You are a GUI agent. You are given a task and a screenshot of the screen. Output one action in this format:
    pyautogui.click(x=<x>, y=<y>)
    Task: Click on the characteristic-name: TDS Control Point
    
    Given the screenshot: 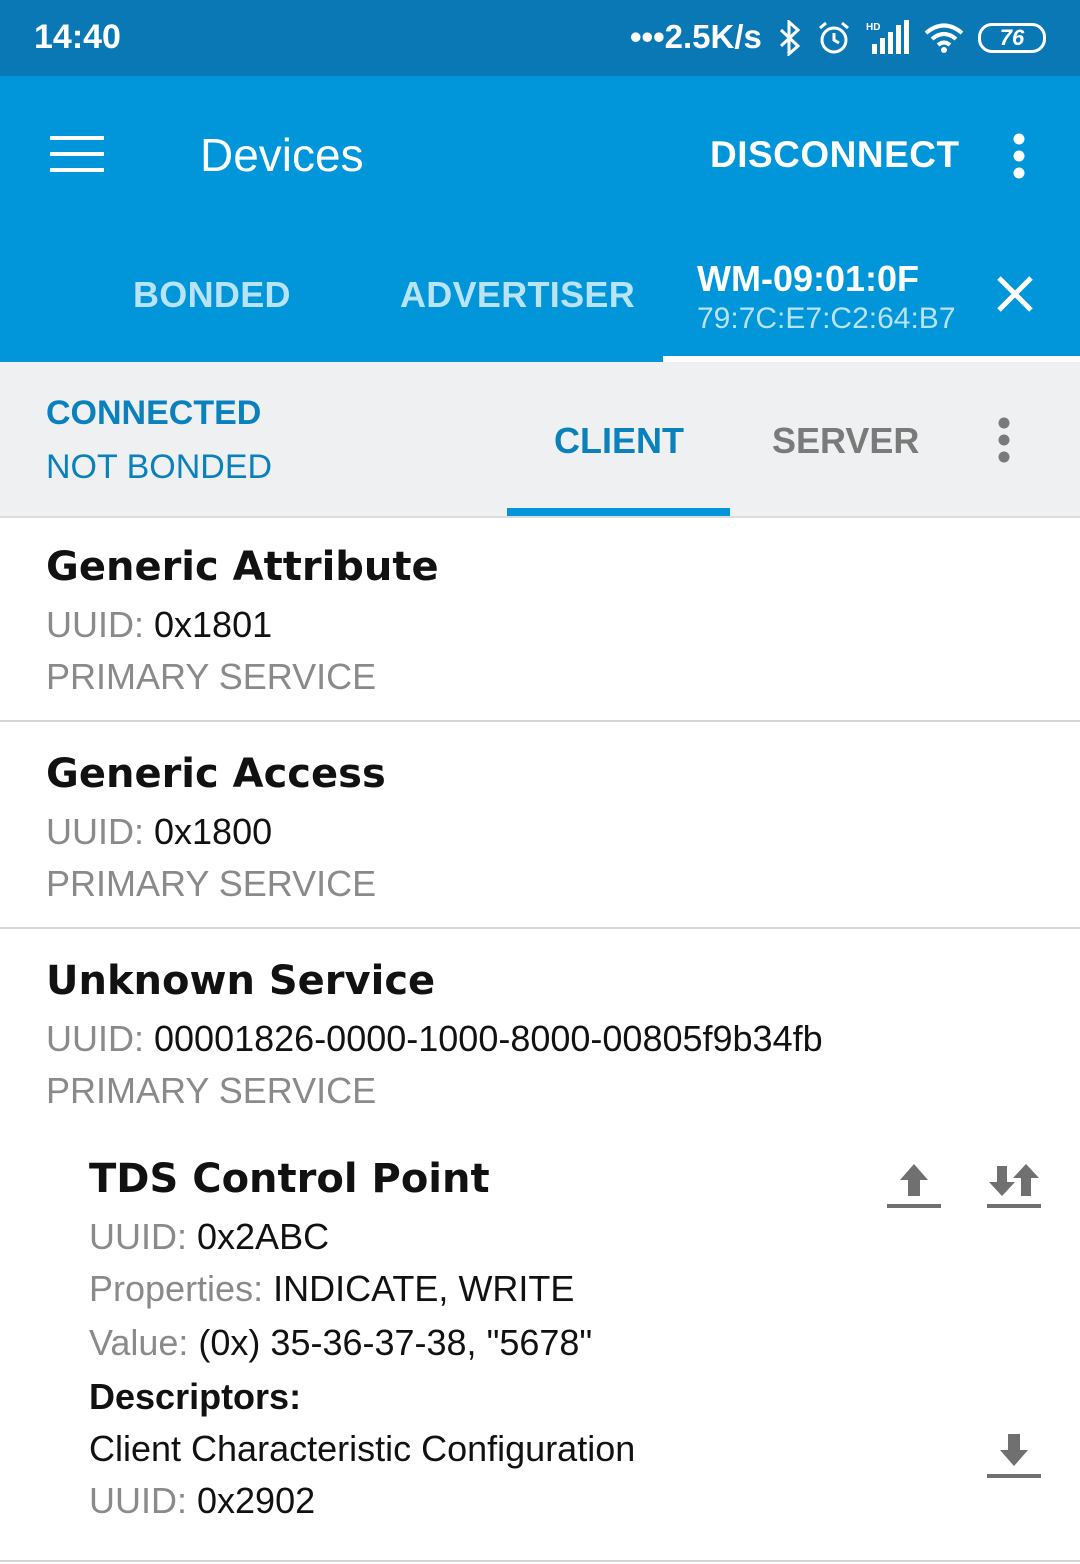 What is the action you would take?
    pyautogui.click(x=289, y=1179)
    